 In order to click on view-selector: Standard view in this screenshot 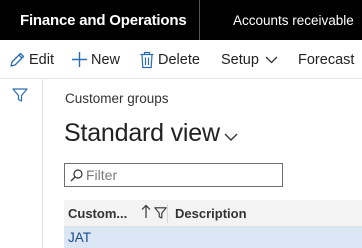, I will do `click(151, 133)`.